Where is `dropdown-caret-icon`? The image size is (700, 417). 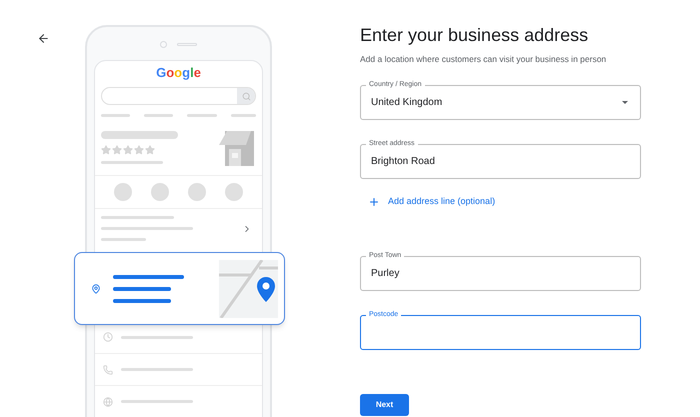
dropdown-caret-icon is located at coordinates (625, 102).